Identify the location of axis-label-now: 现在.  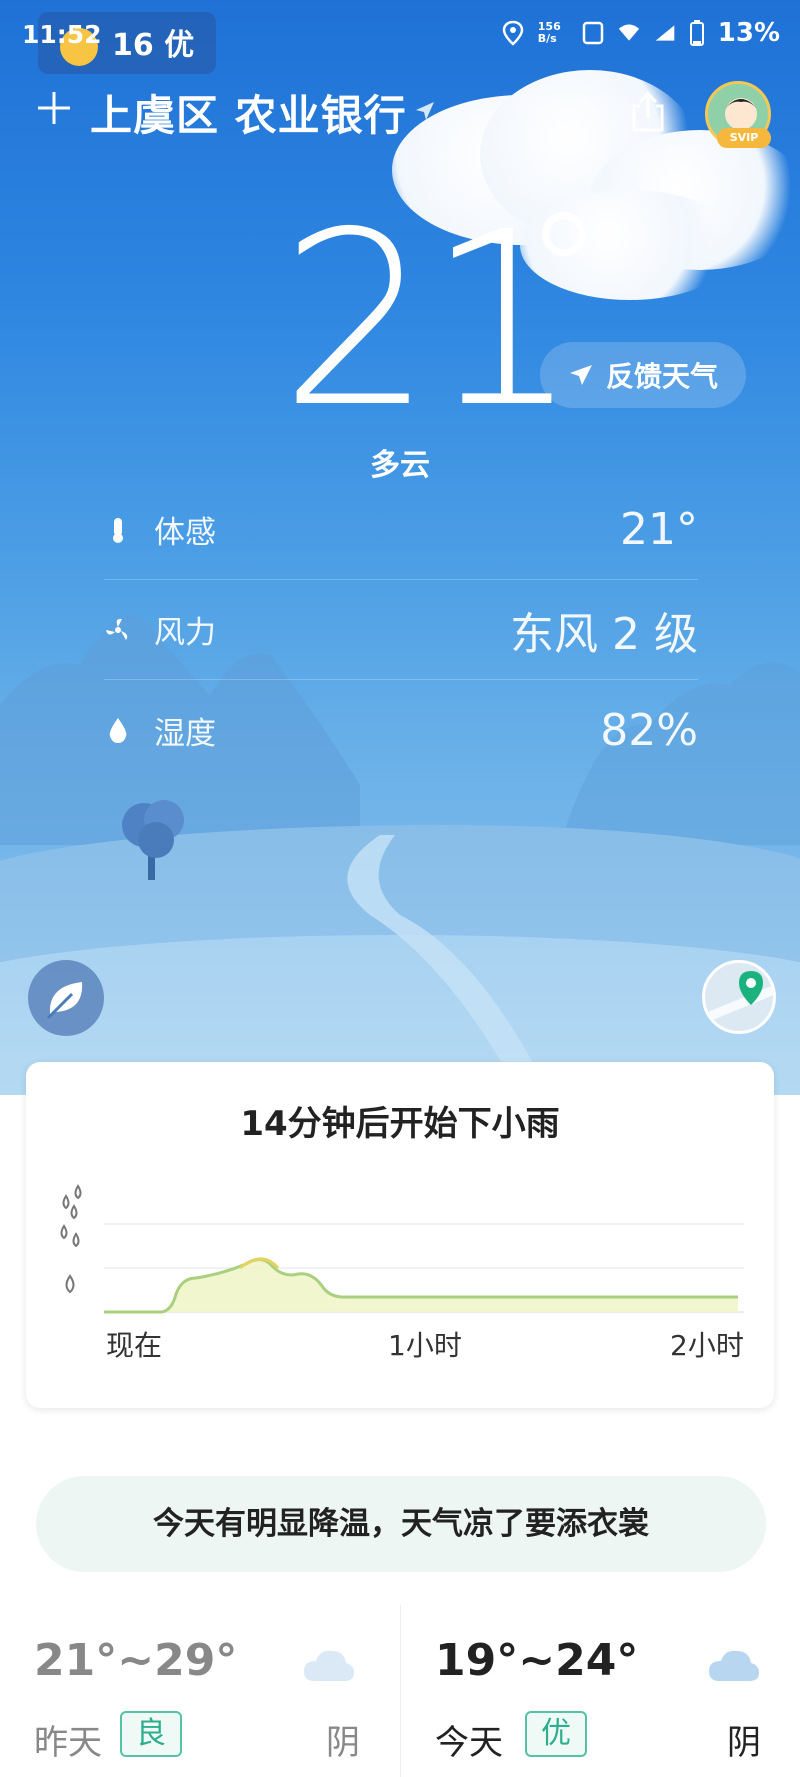
(134, 1345).